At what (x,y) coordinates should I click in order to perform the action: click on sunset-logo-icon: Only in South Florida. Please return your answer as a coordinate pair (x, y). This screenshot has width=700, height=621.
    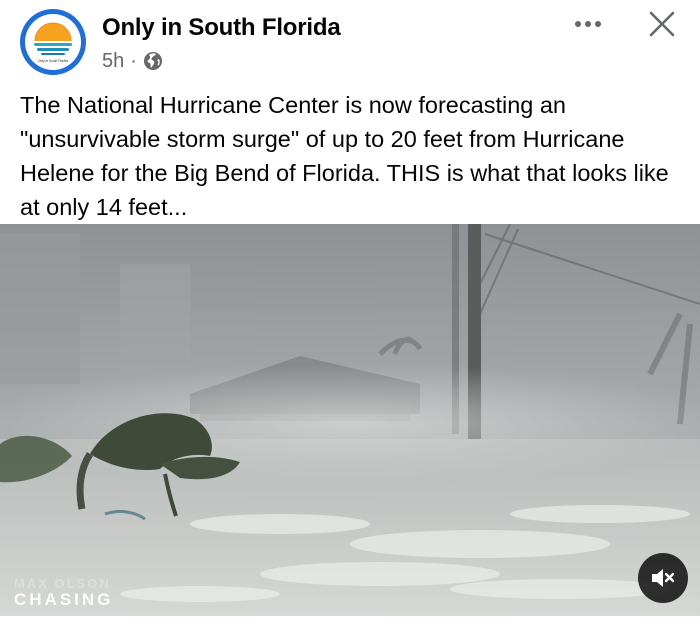
    Looking at the image, I should click on (53, 42).